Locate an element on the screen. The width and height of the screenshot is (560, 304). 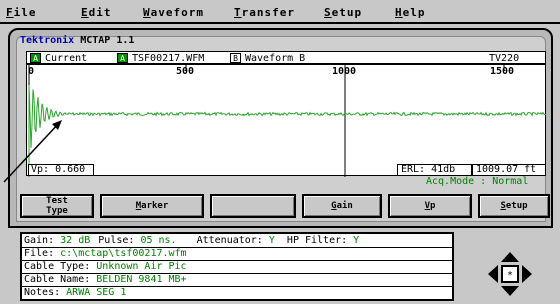
acq-mode-label: Acq.Mode : Normal is located at coordinates (477, 181).